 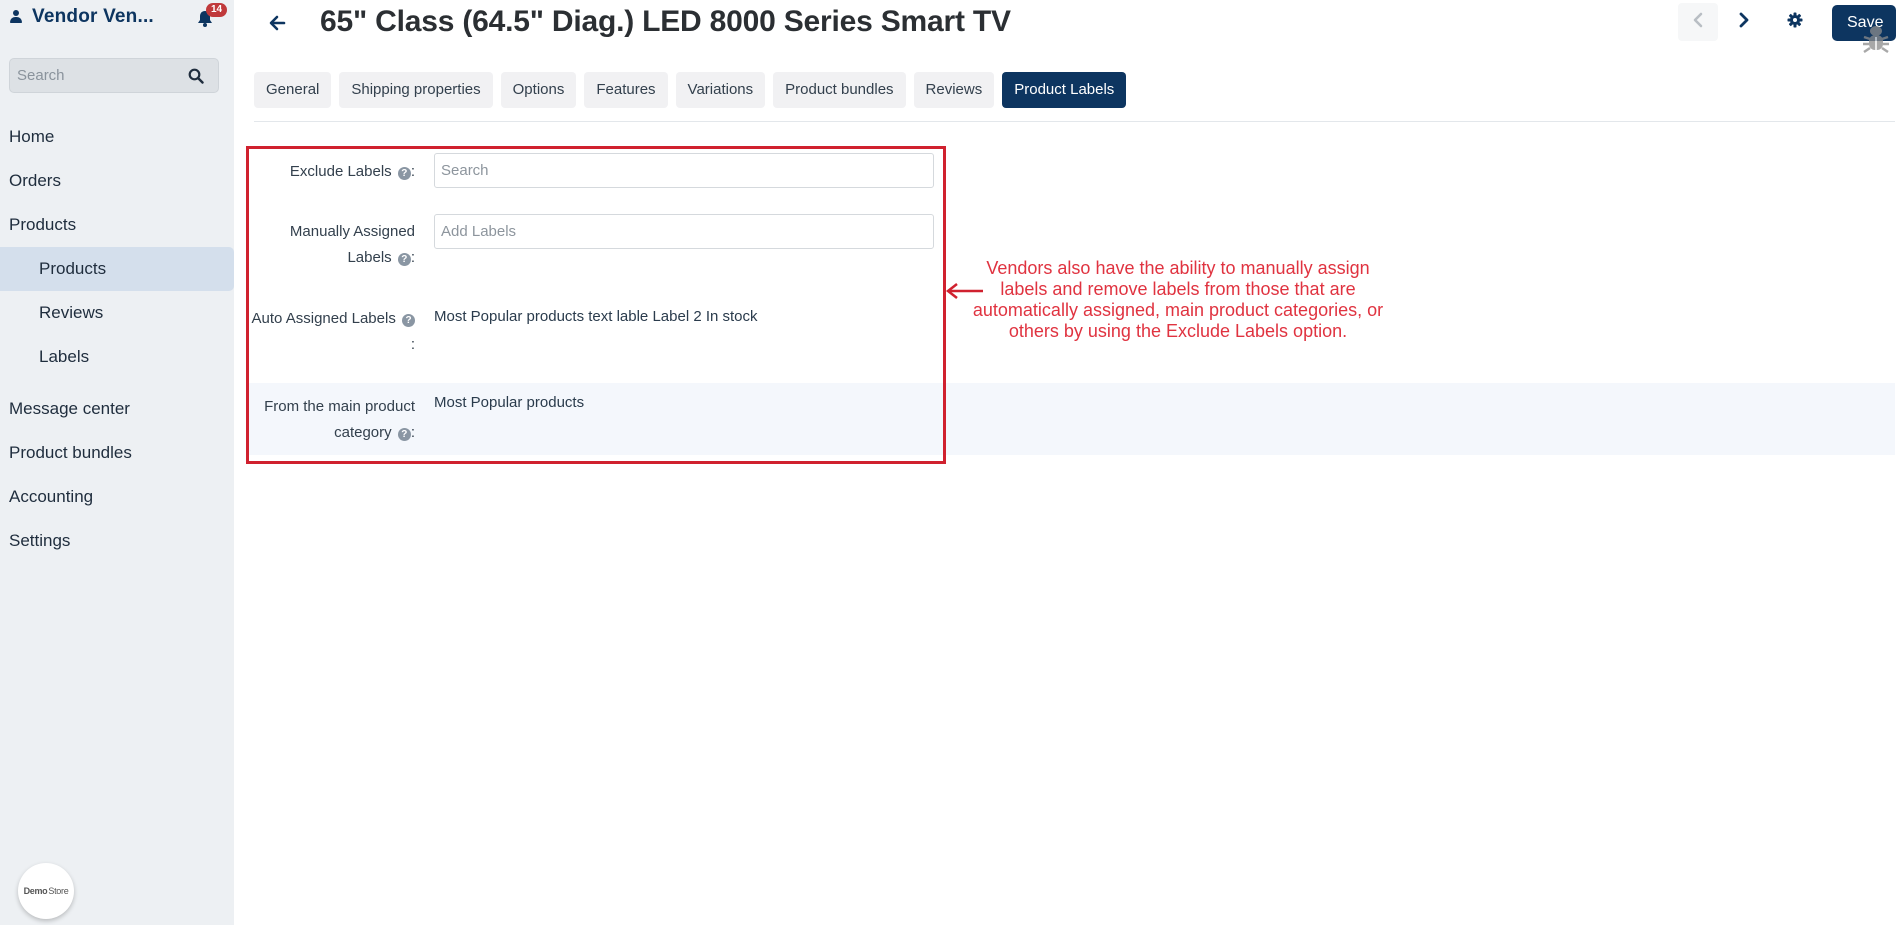 I want to click on exclude-labels-label-text: Exclude Labels, so click(x=340, y=171).